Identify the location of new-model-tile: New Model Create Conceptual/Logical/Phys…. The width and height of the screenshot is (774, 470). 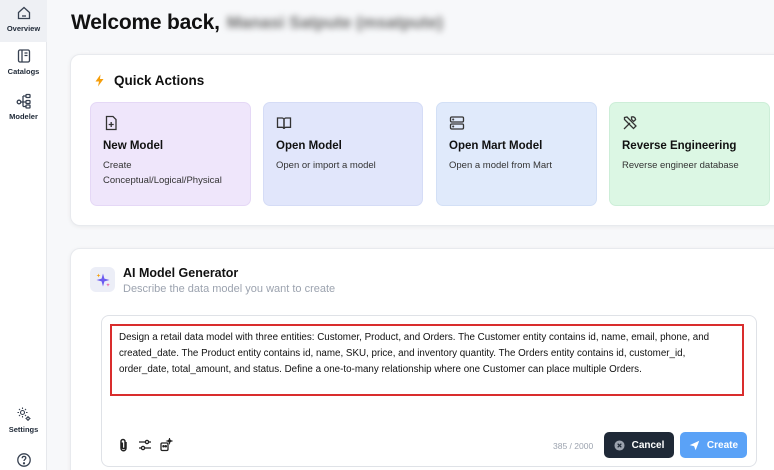
(170, 154).